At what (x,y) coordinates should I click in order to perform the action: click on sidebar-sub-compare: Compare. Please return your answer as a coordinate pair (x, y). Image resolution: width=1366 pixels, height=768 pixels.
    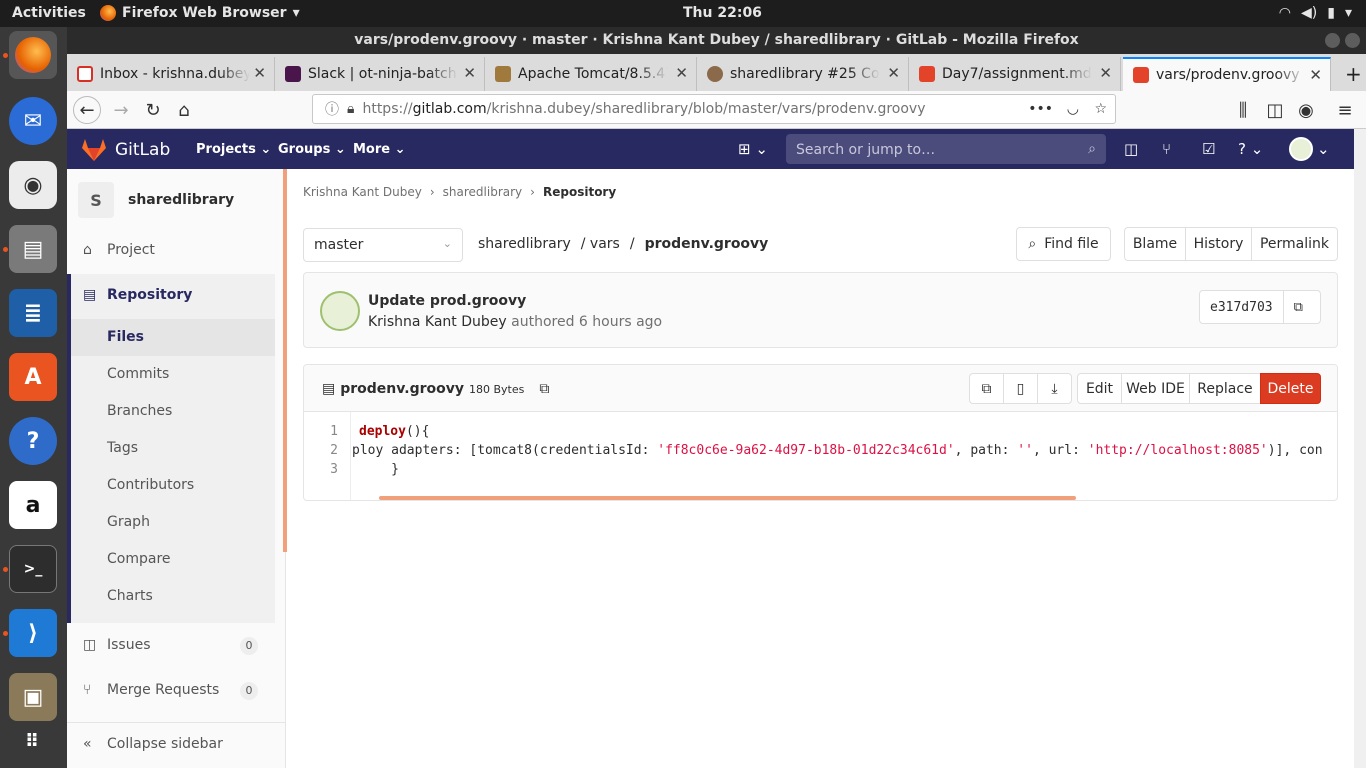
    Looking at the image, I should click on (139, 559).